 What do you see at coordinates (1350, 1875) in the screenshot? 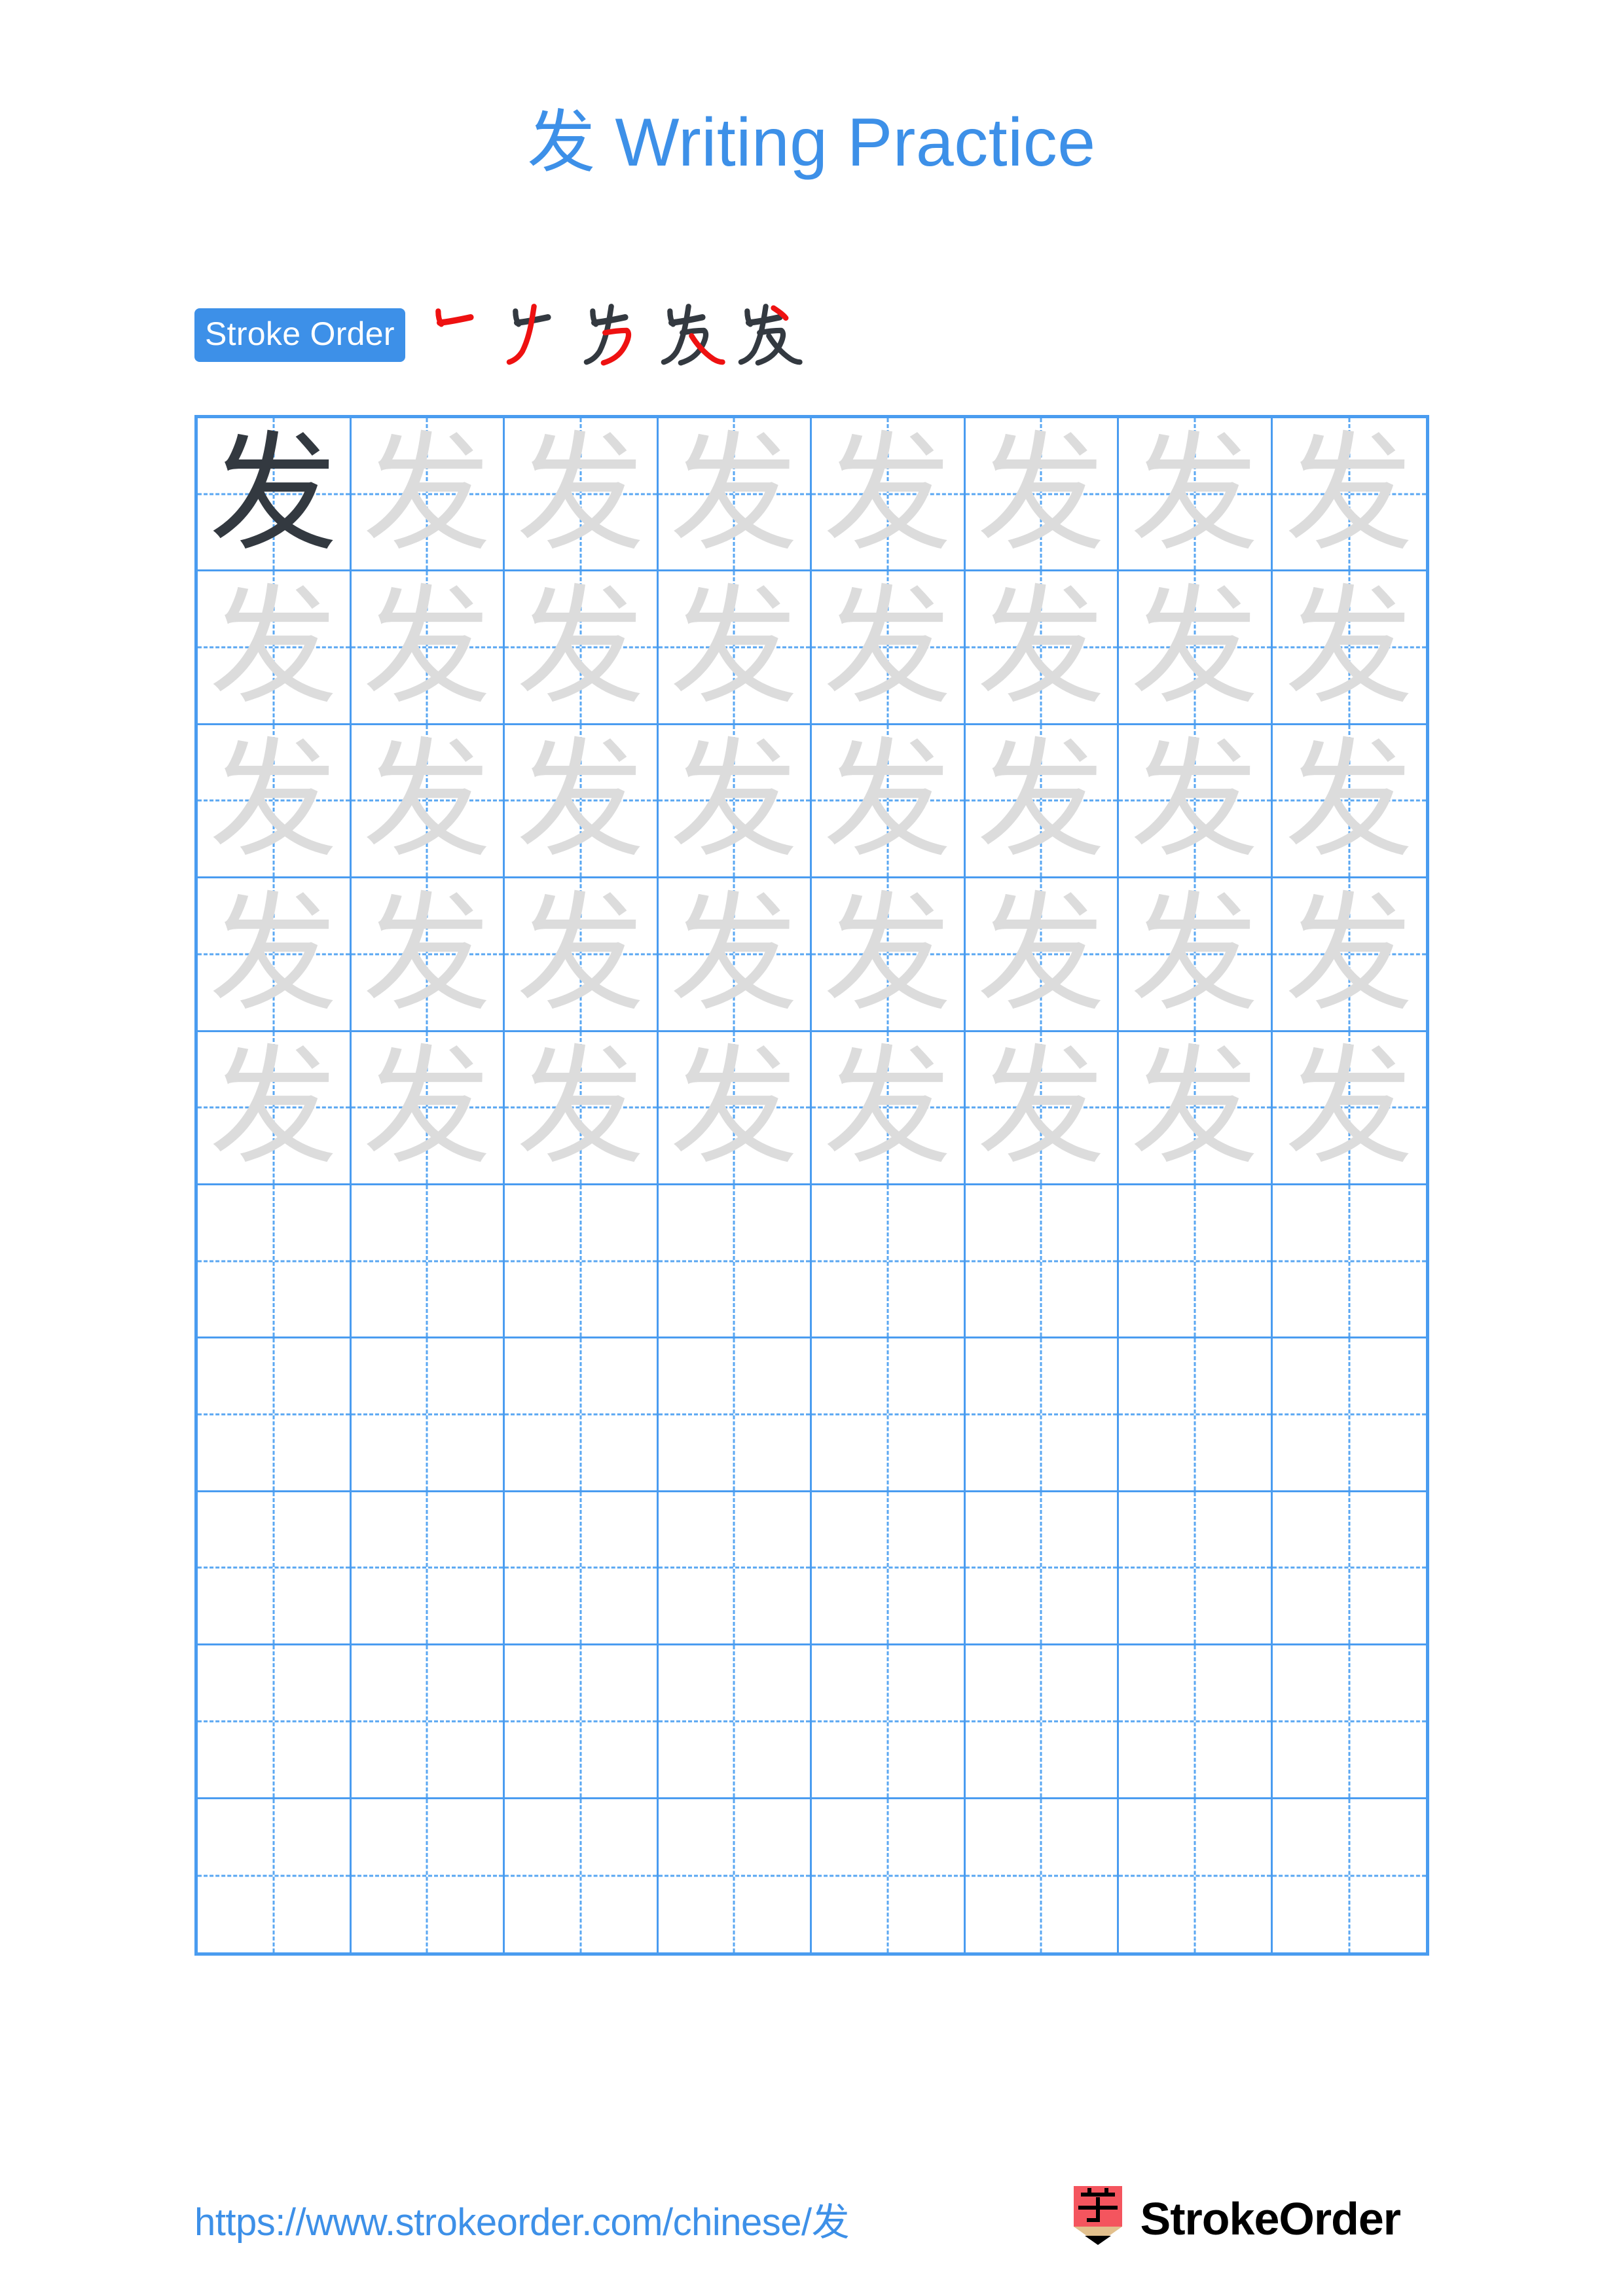
I see `practice-cell-r10-c8` at bounding box center [1350, 1875].